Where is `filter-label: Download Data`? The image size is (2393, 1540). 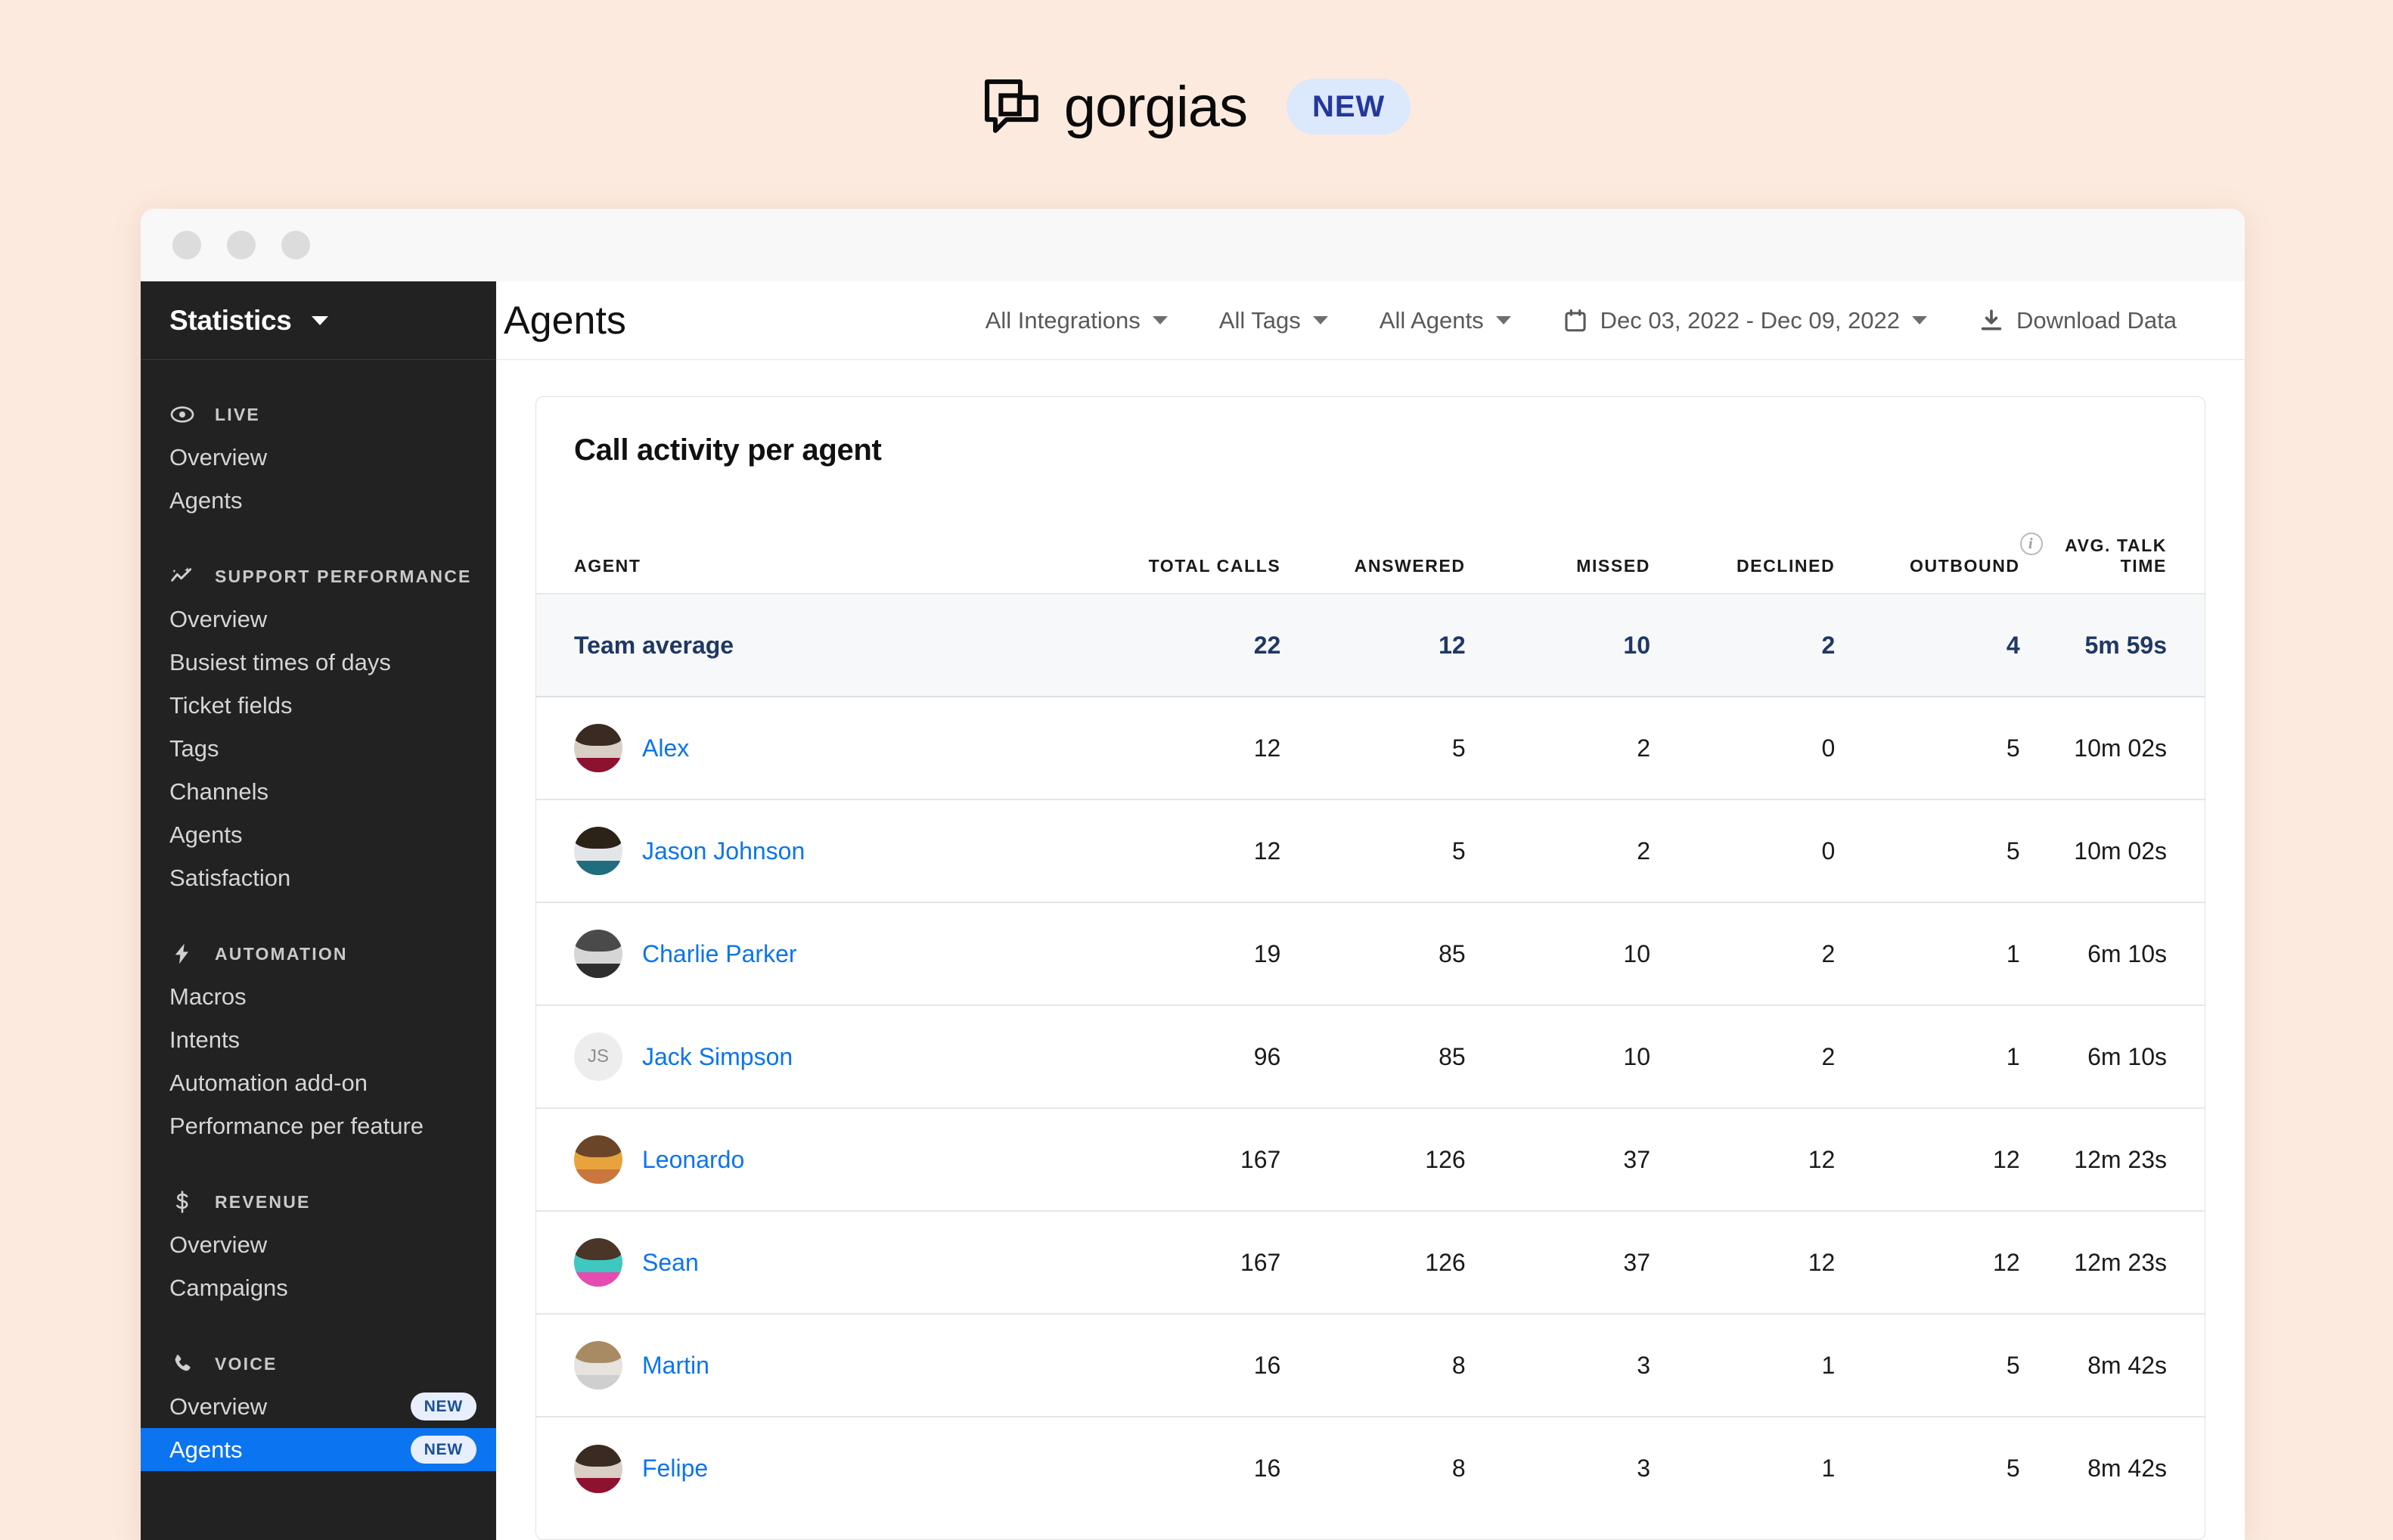
filter-label: Download Data is located at coordinates (2096, 320).